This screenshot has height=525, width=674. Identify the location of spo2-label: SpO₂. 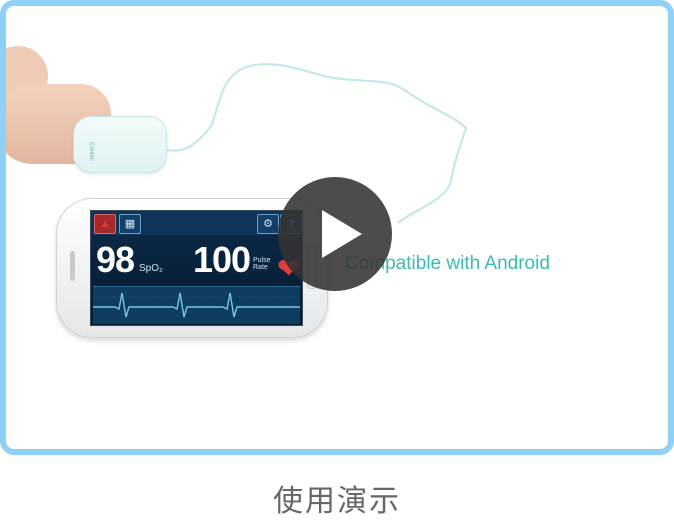
(151, 268).